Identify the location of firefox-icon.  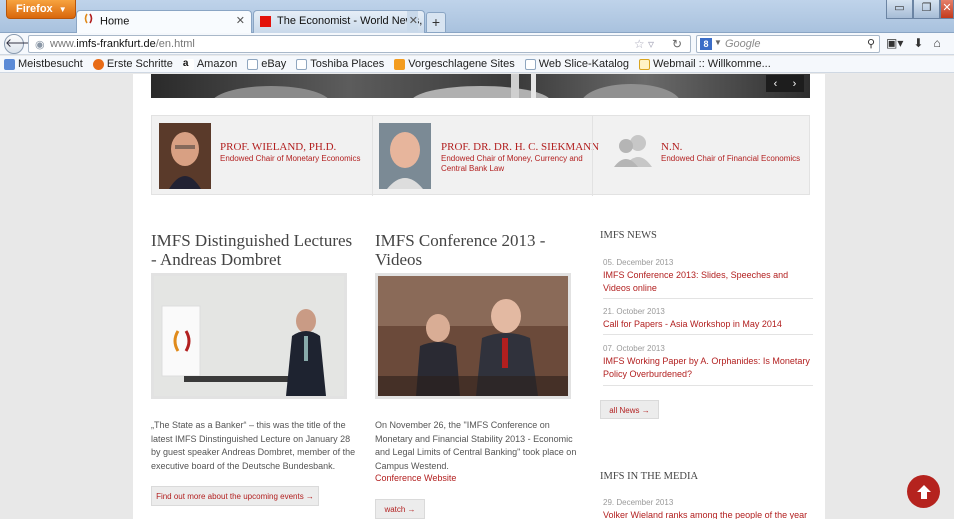
(98, 64).